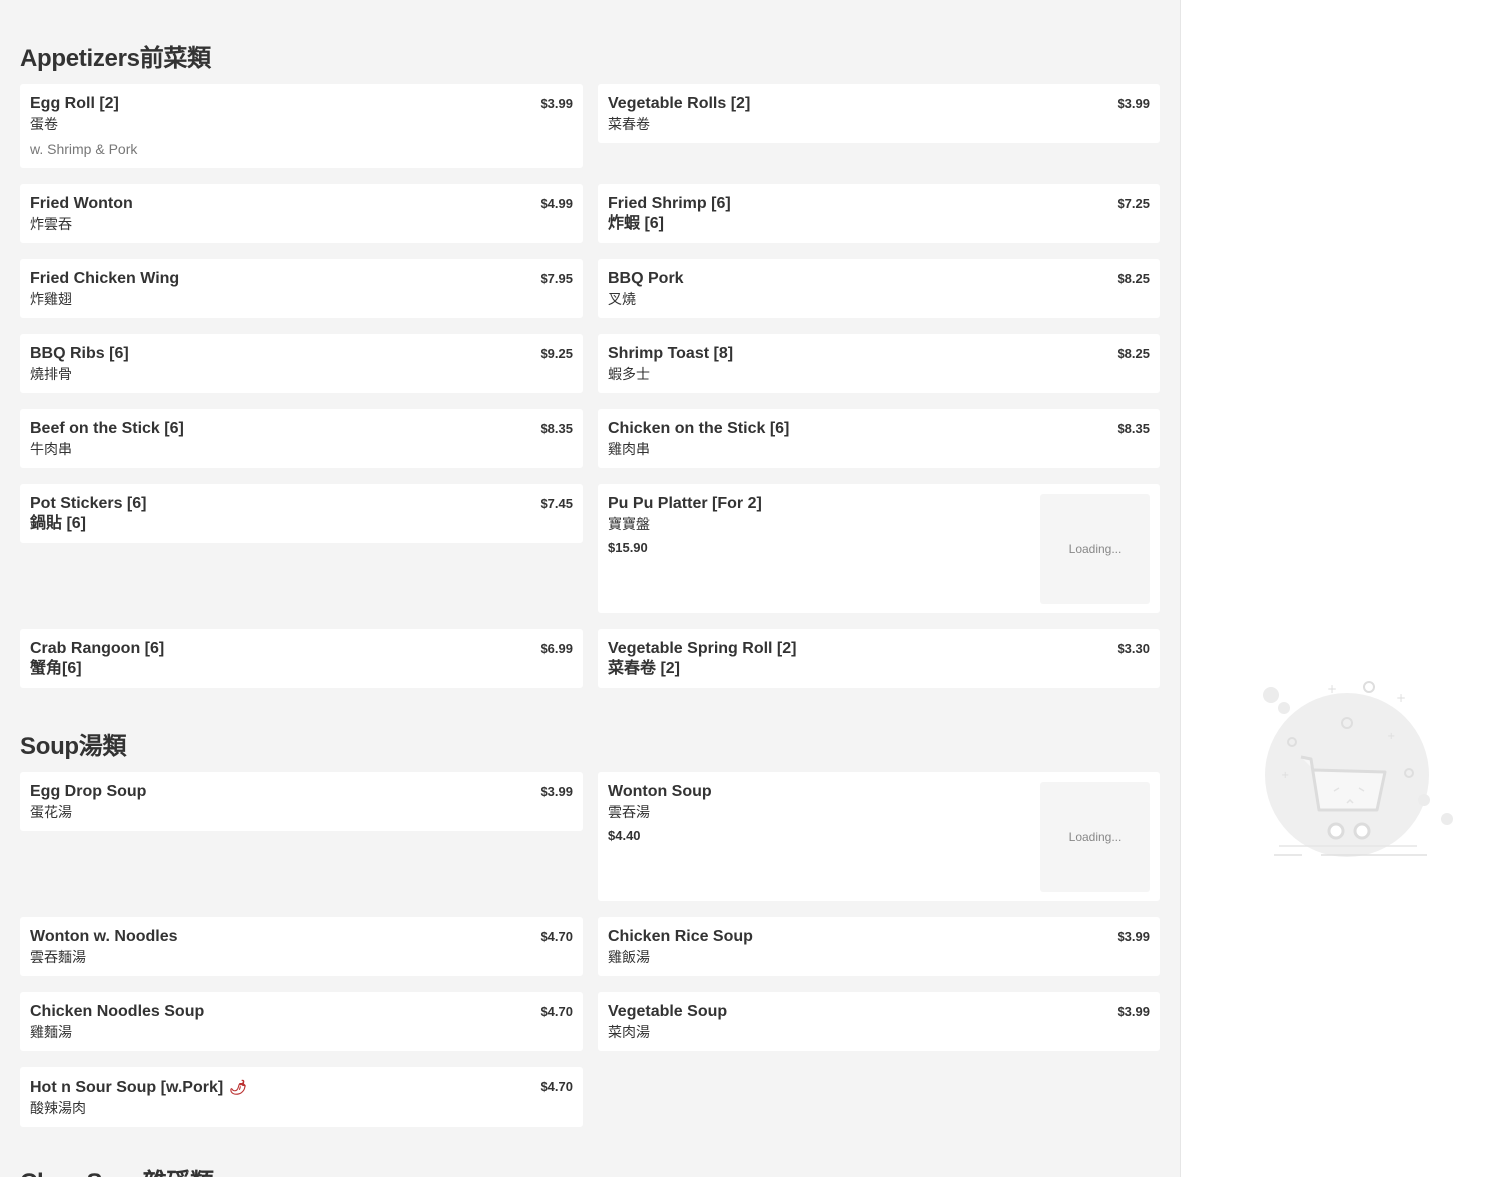 The width and height of the screenshot is (1490, 1177). What do you see at coordinates (556, 648) in the screenshot?
I see `item-price: $6.99` at bounding box center [556, 648].